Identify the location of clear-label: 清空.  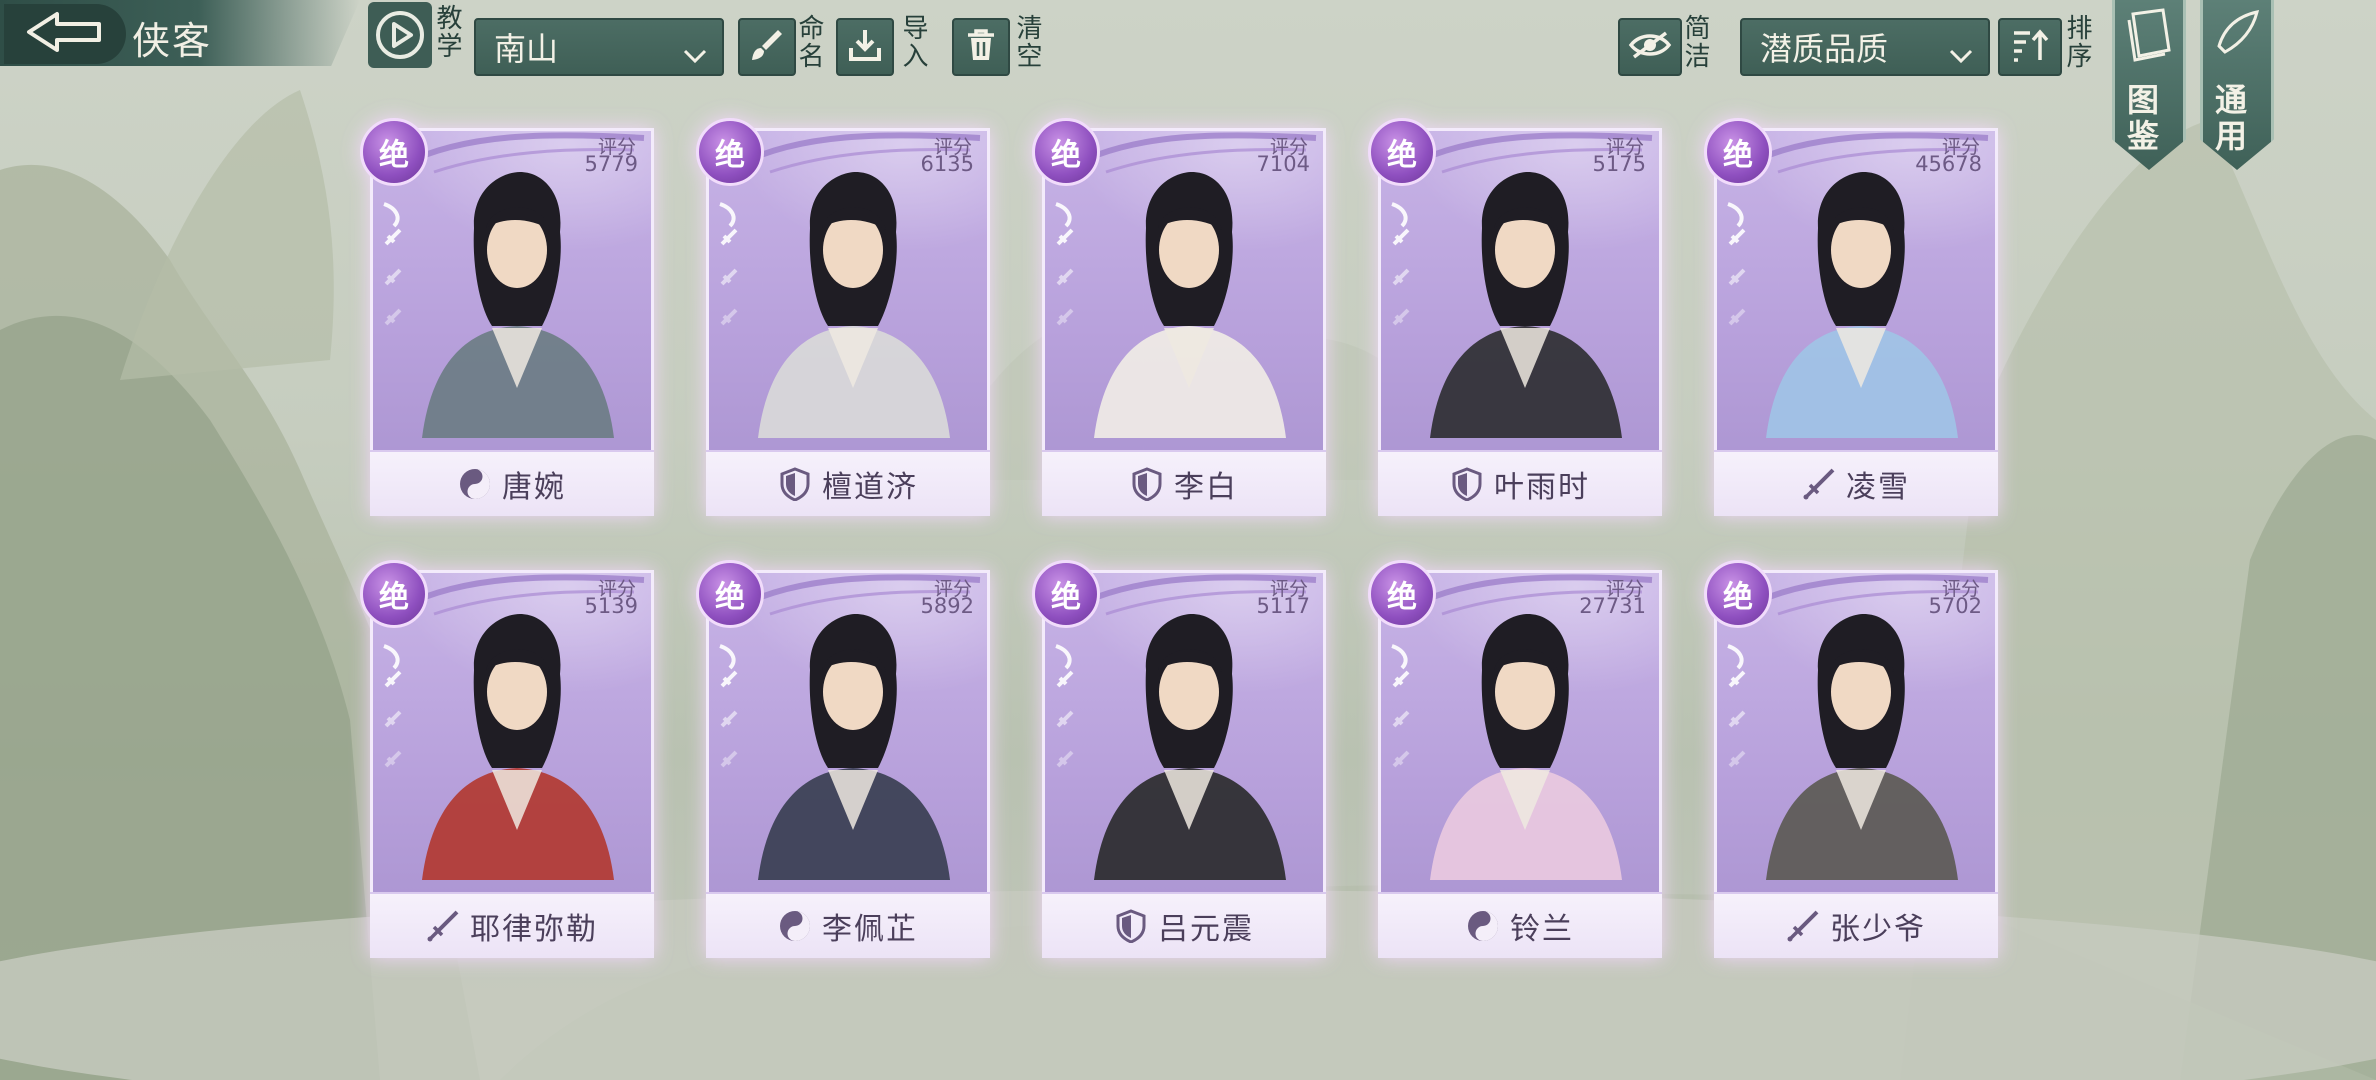
(1027, 42).